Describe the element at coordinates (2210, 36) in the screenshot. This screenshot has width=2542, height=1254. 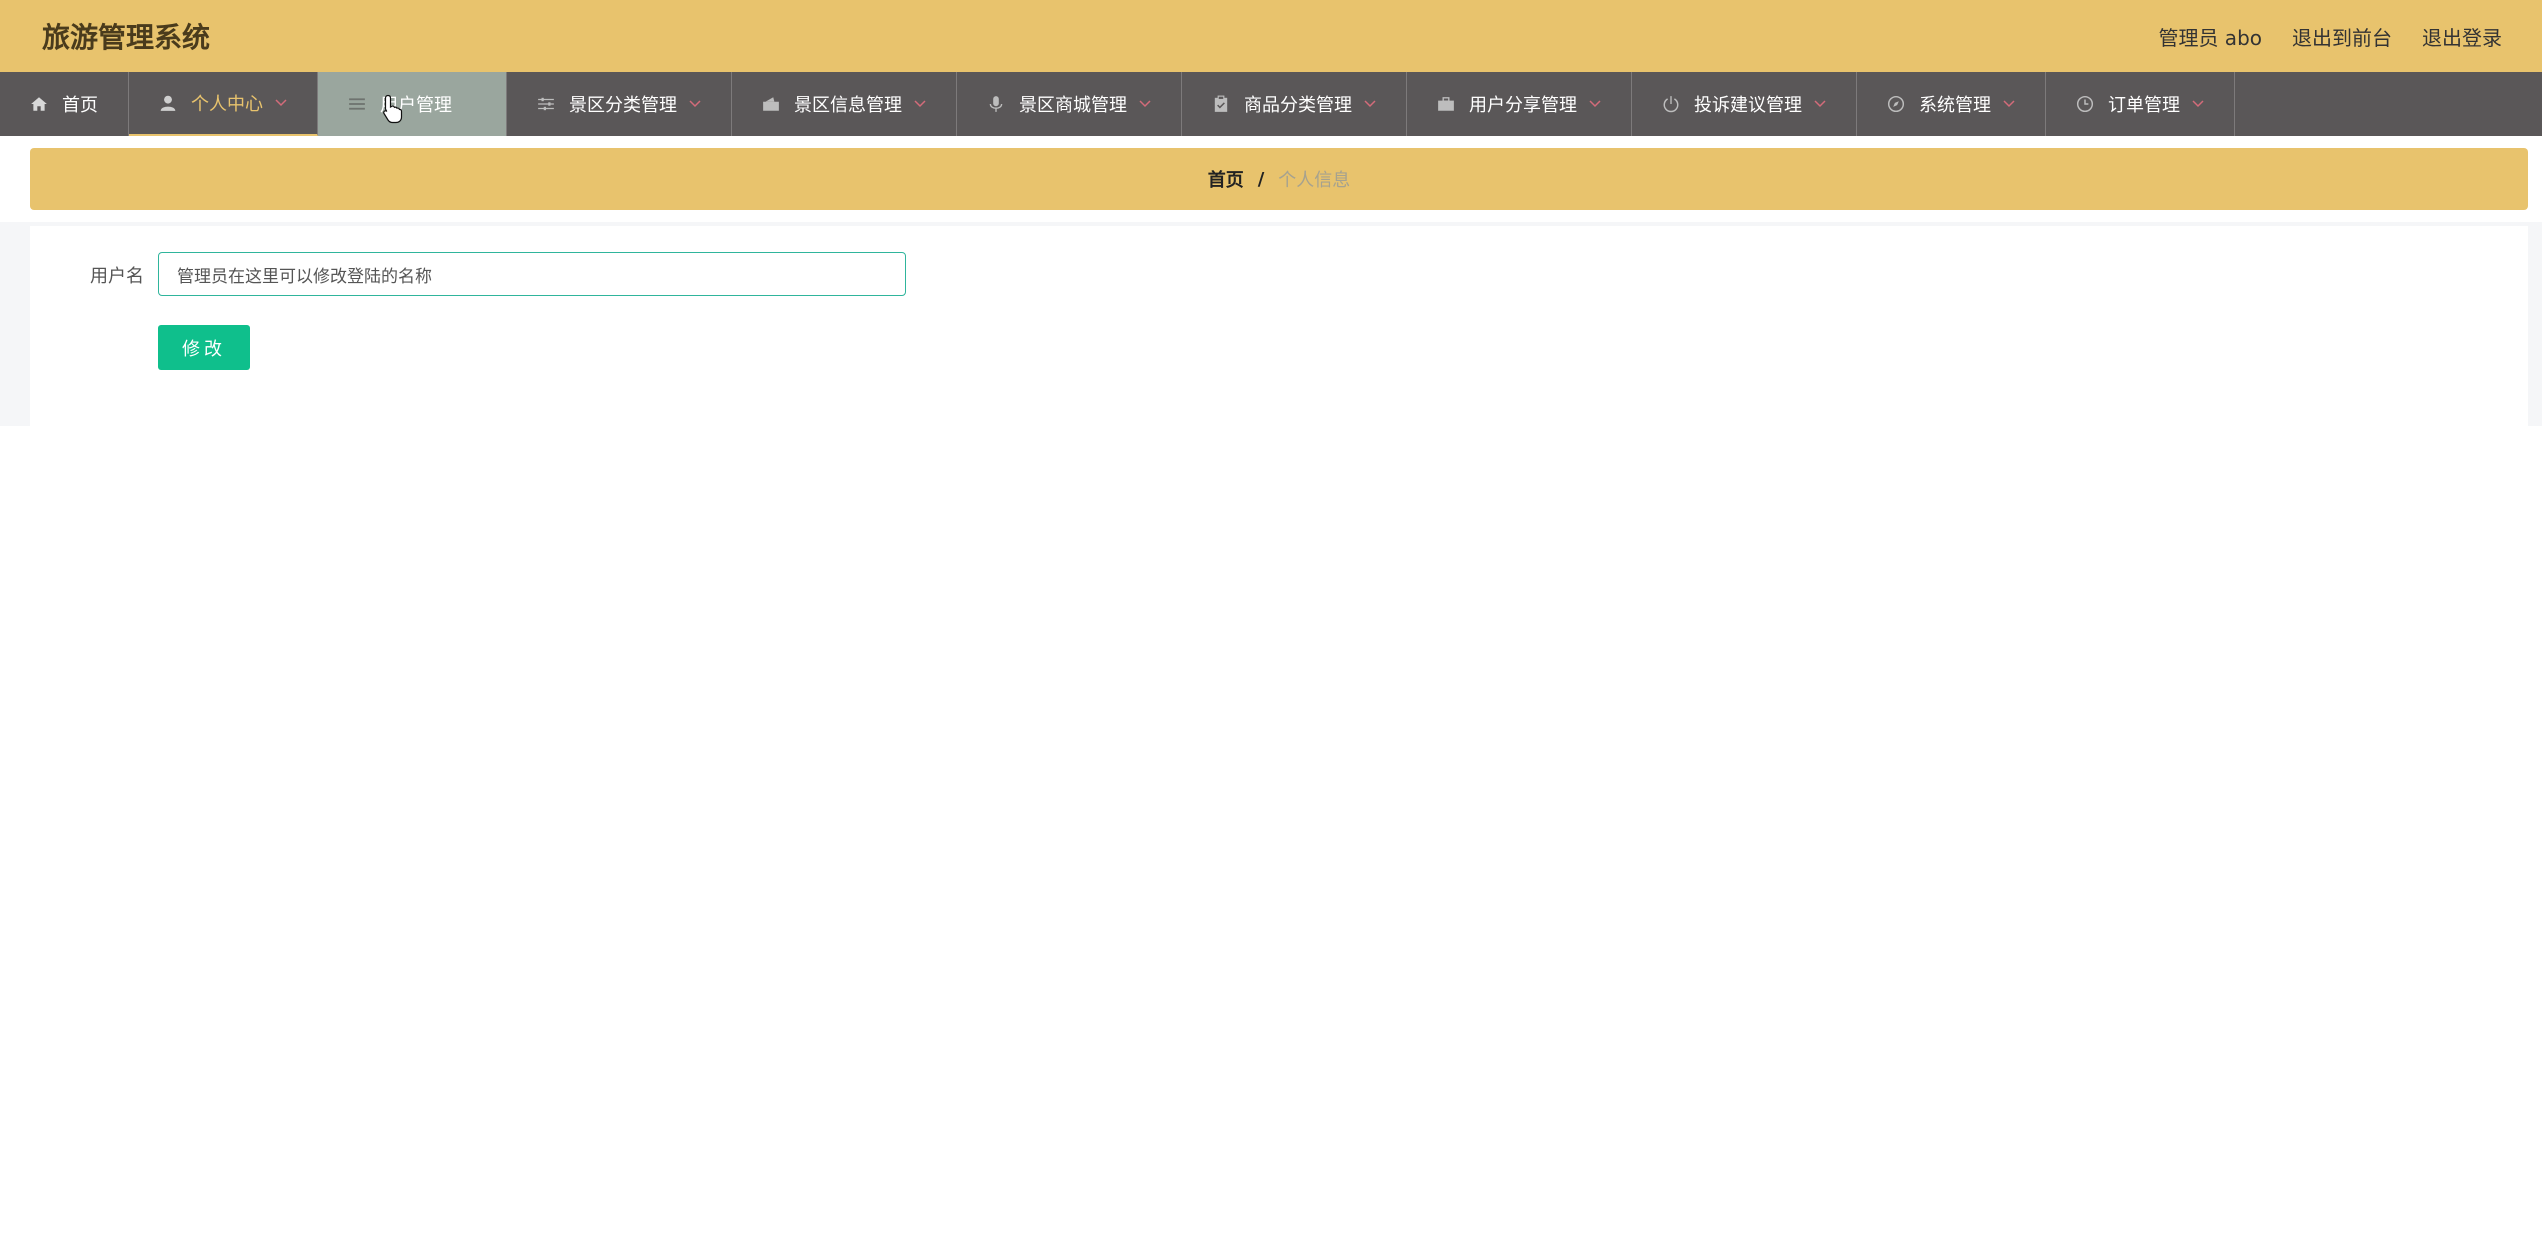
I see `admin-user-label: 管理员 abo` at that location.